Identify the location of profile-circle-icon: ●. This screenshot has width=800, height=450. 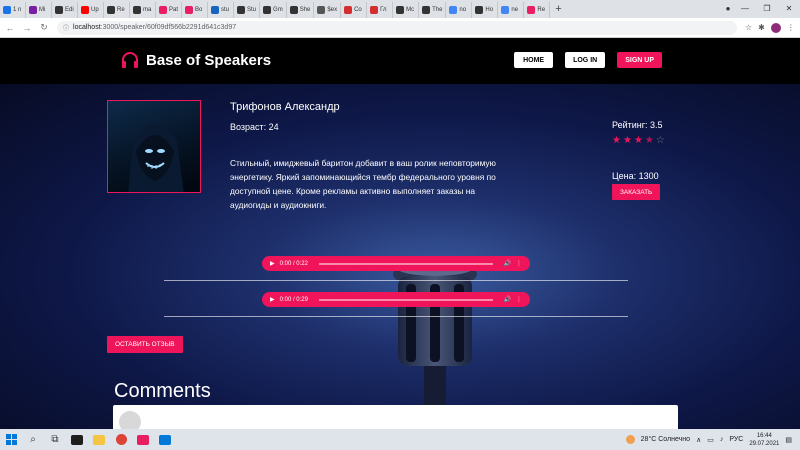
(728, 9).